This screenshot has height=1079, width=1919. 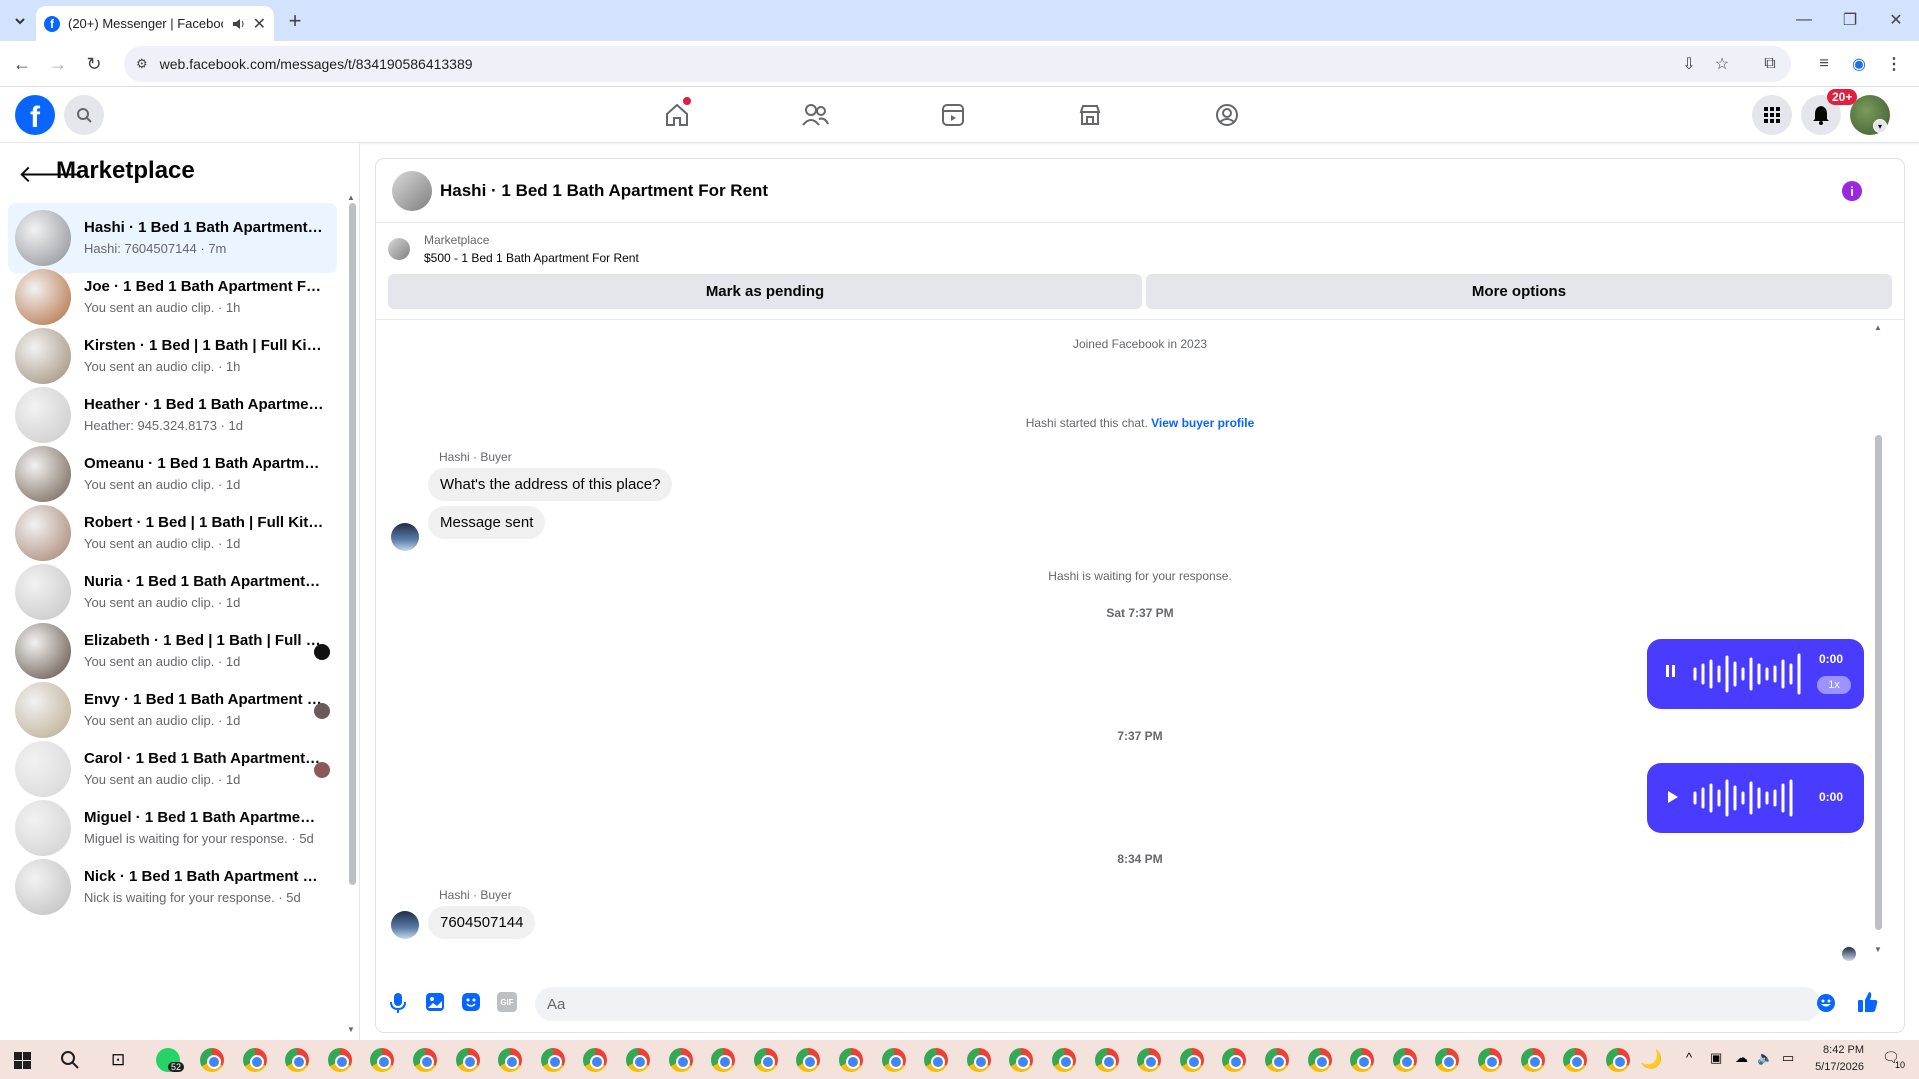 What do you see at coordinates (1896, 20) in the screenshot?
I see `close-window-icon: ✕` at bounding box center [1896, 20].